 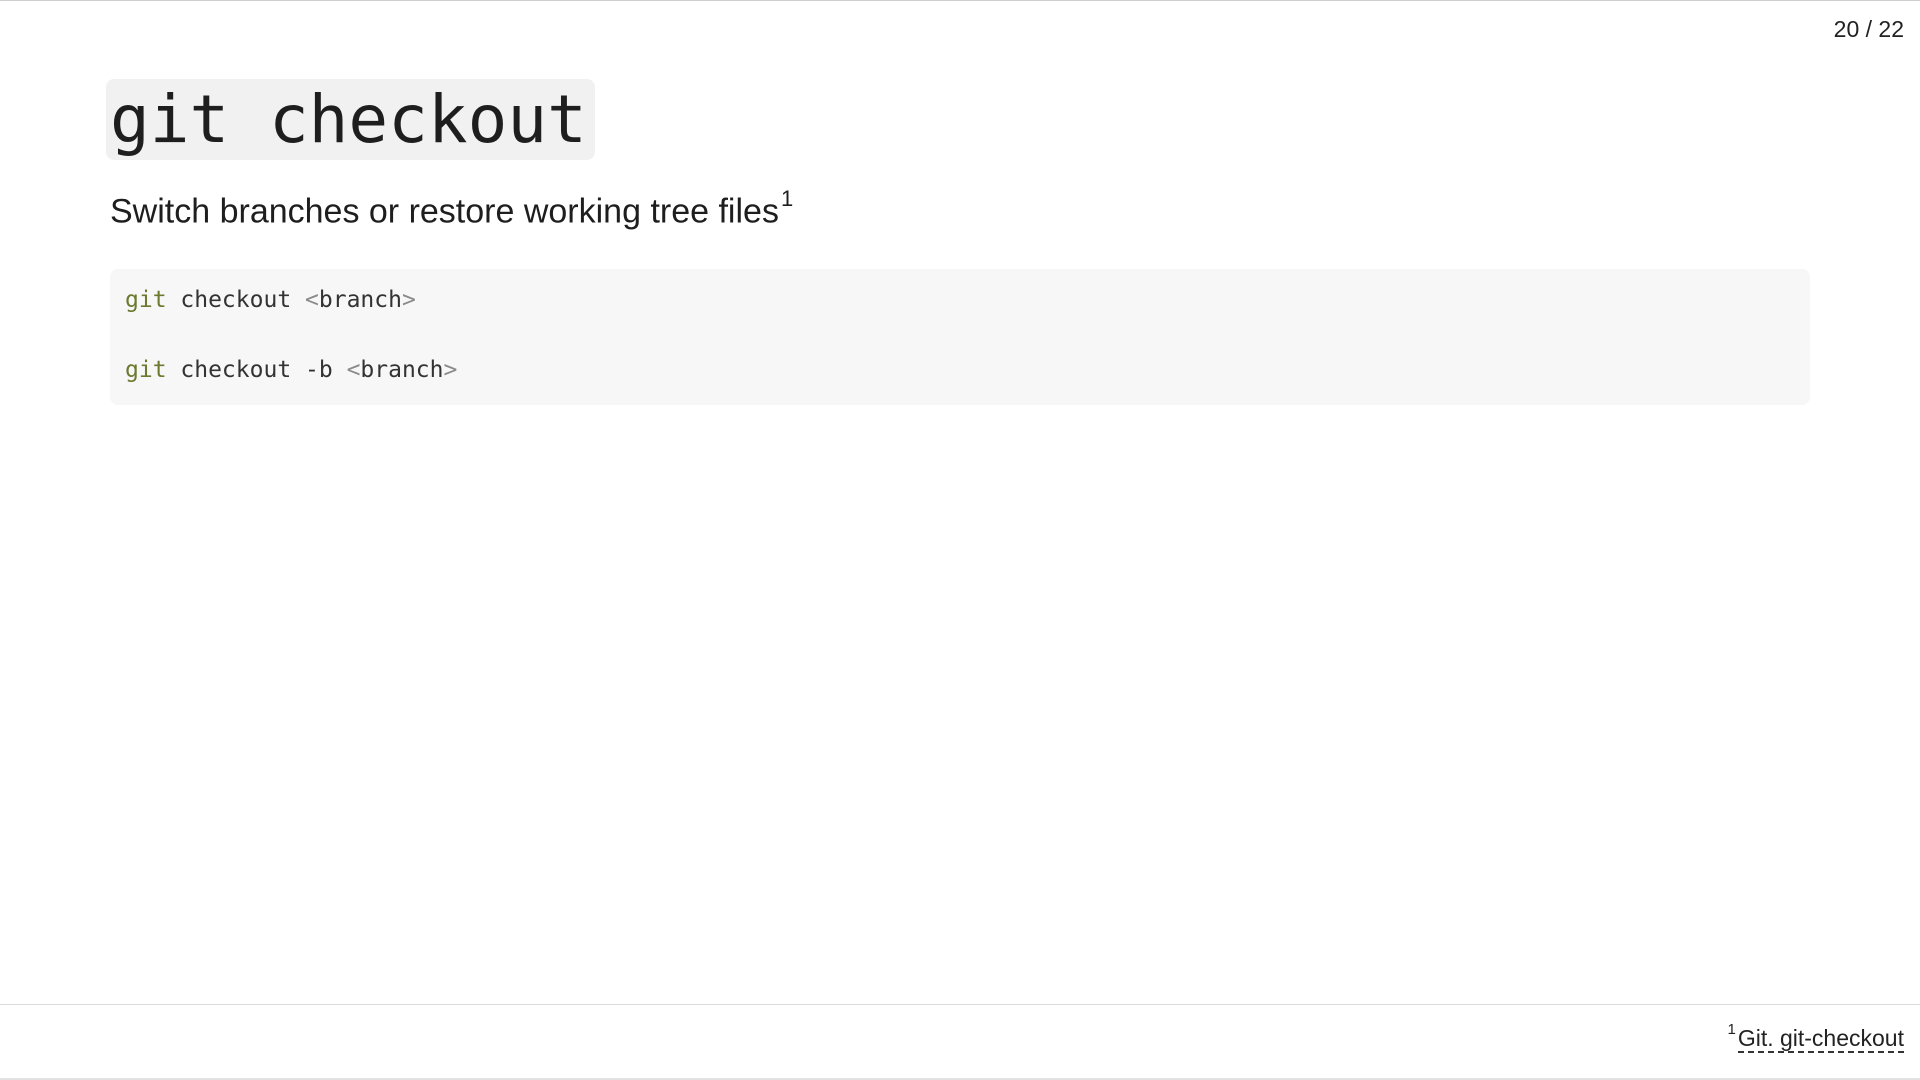 I want to click on footnote-number: 1, so click(x=1731, y=1029).